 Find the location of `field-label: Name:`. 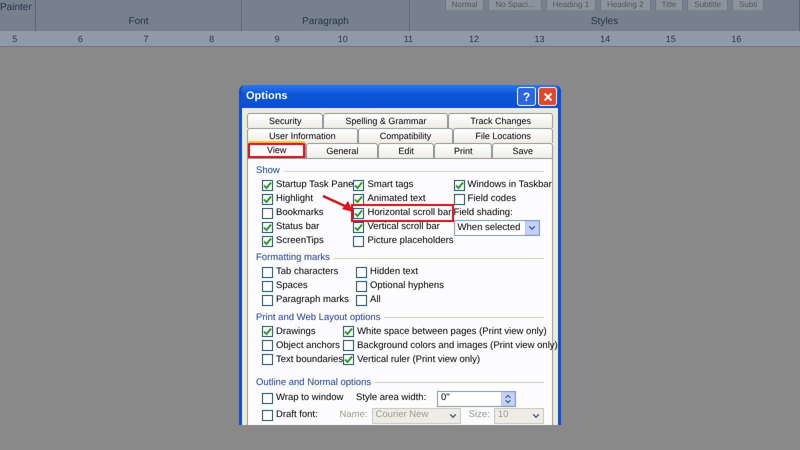

field-label: Name: is located at coordinates (354, 415).